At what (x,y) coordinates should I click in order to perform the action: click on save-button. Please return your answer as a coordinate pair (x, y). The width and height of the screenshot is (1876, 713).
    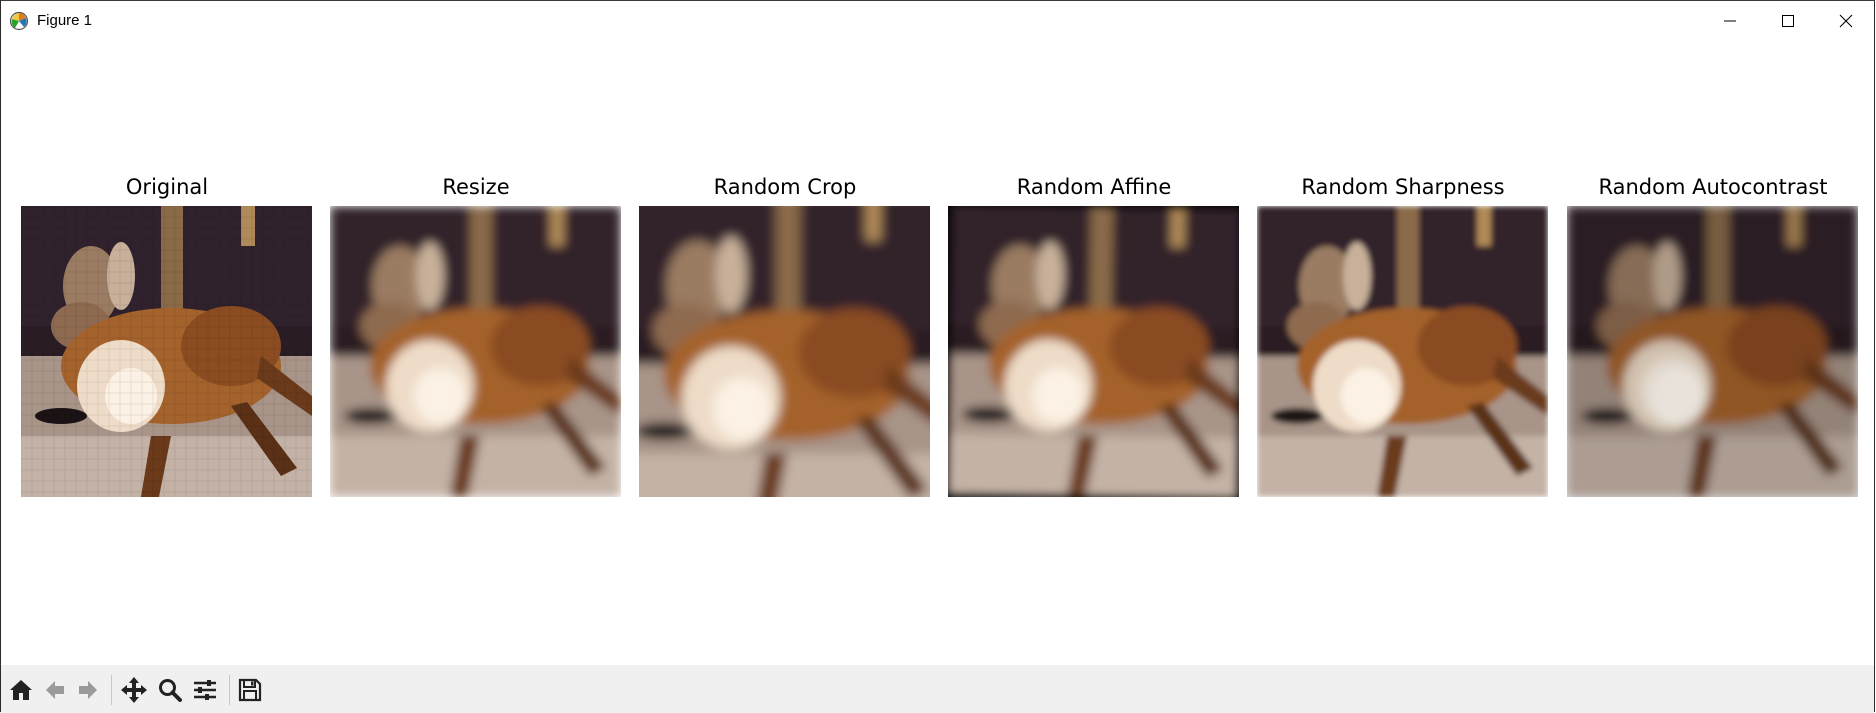
    Looking at the image, I should click on (250, 690).